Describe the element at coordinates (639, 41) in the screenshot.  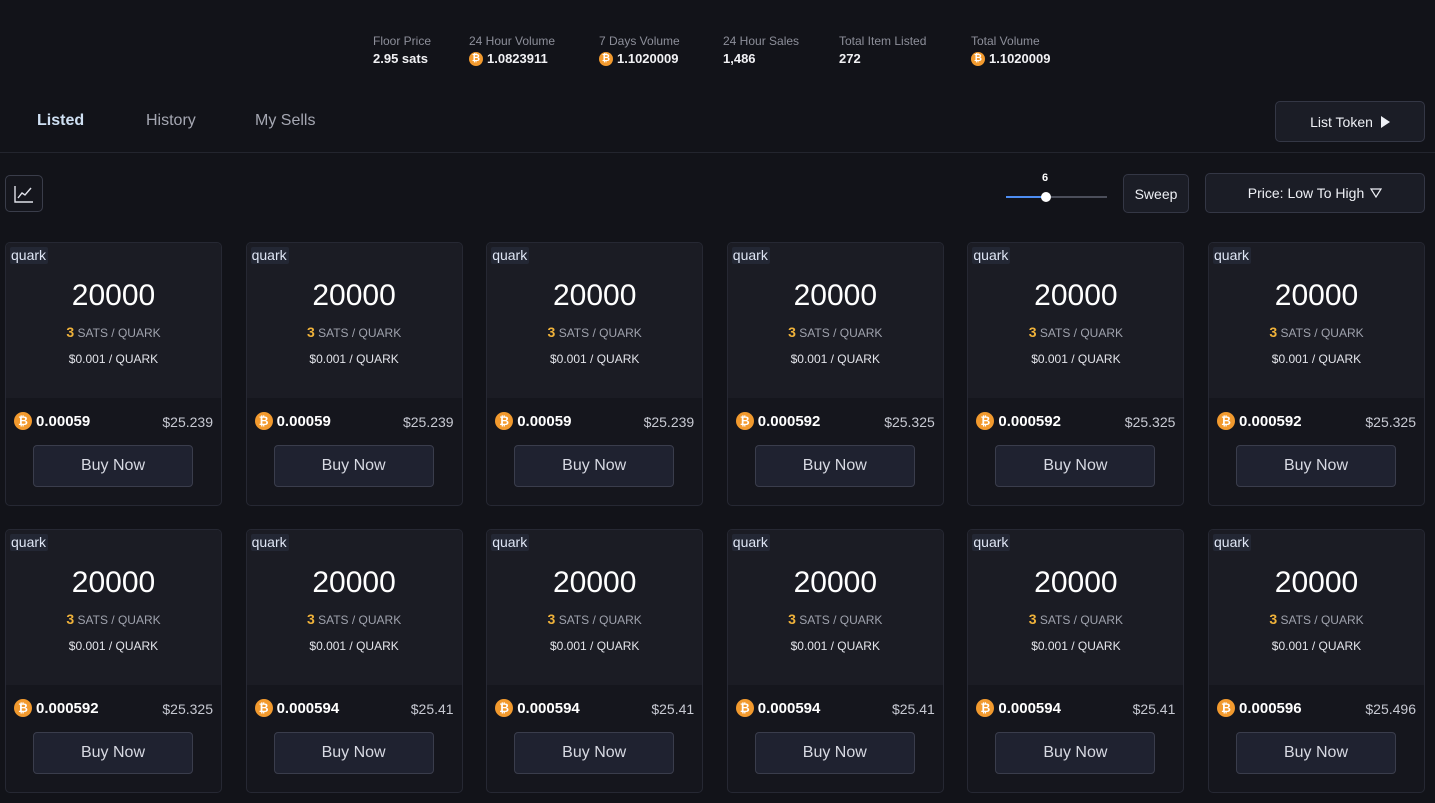
I see `stat-label: 7 Days Volume` at that location.